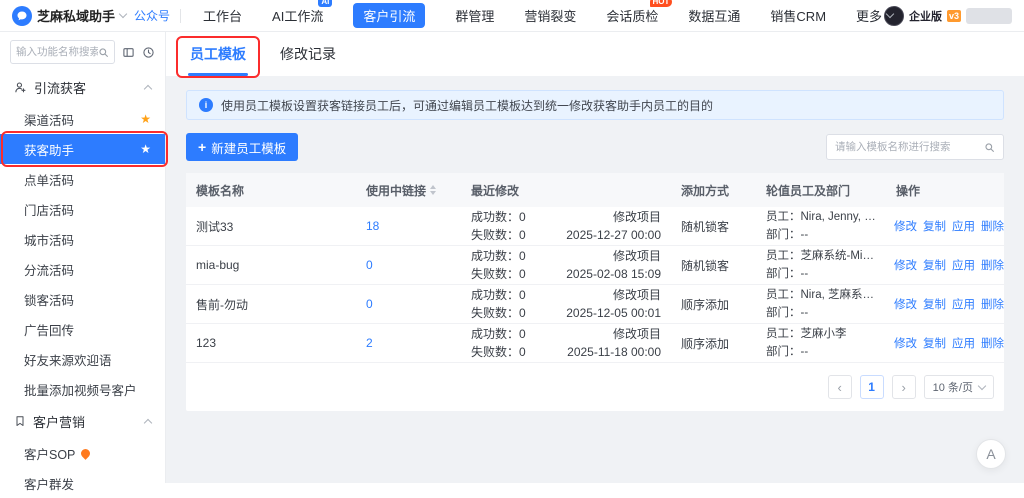  What do you see at coordinates (82, 483) in the screenshot?
I see `sidebar-item-customer-broadcast: 客户群发` at bounding box center [82, 483].